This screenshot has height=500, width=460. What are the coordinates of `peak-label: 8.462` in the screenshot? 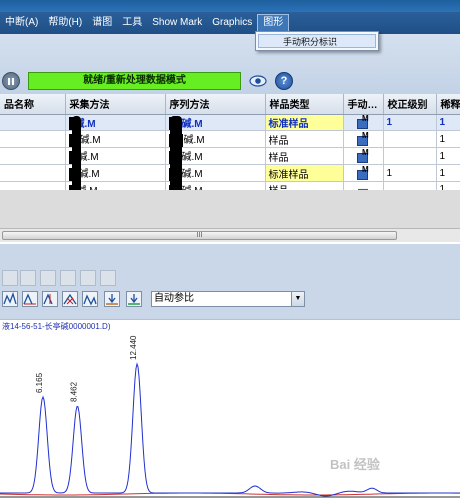 It's located at (73, 391).